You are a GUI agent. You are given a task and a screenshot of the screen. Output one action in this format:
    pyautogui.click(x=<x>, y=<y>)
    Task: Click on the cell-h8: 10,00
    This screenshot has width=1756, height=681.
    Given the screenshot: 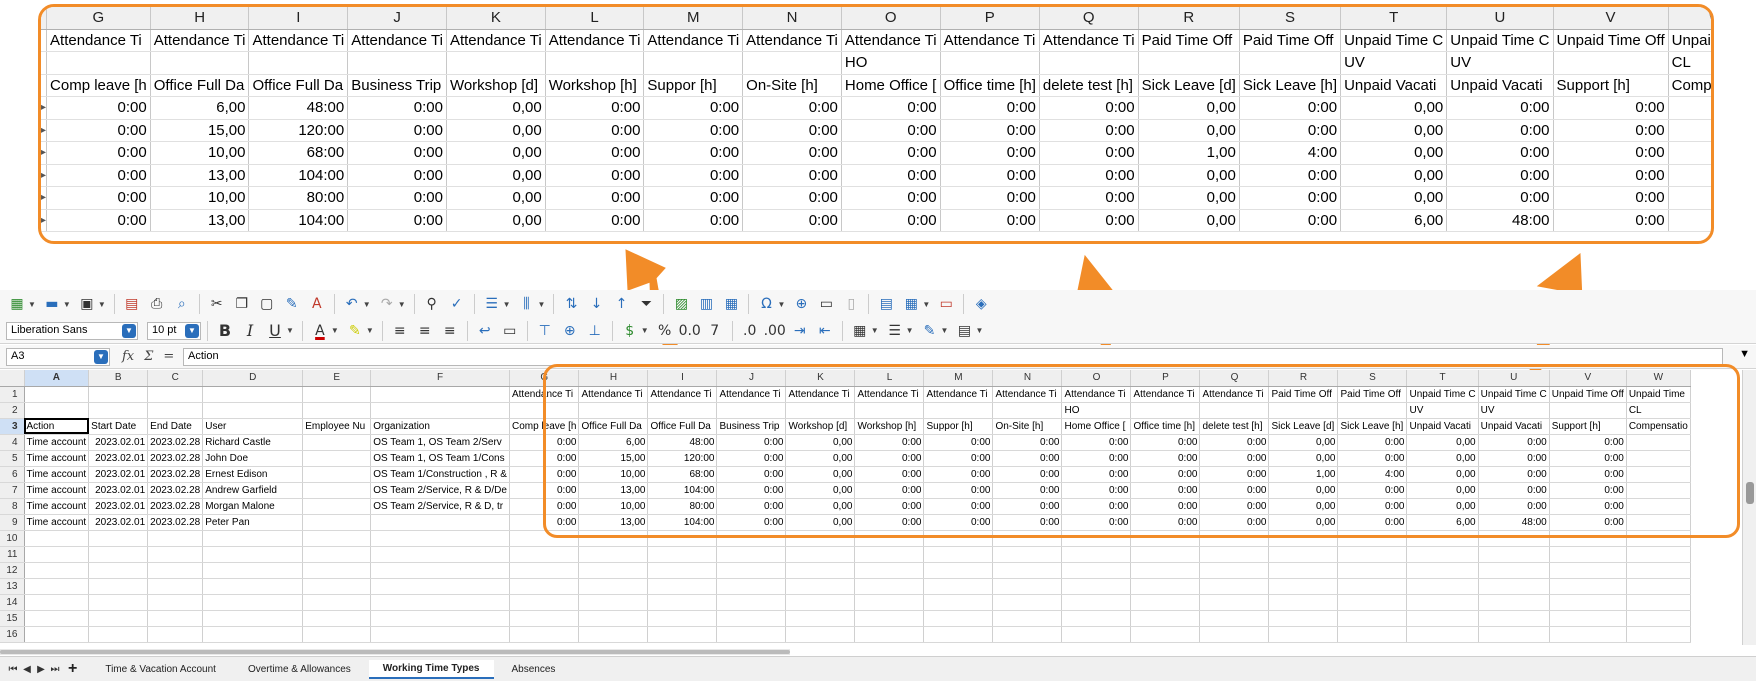 What is the action you would take?
    pyautogui.click(x=613, y=506)
    